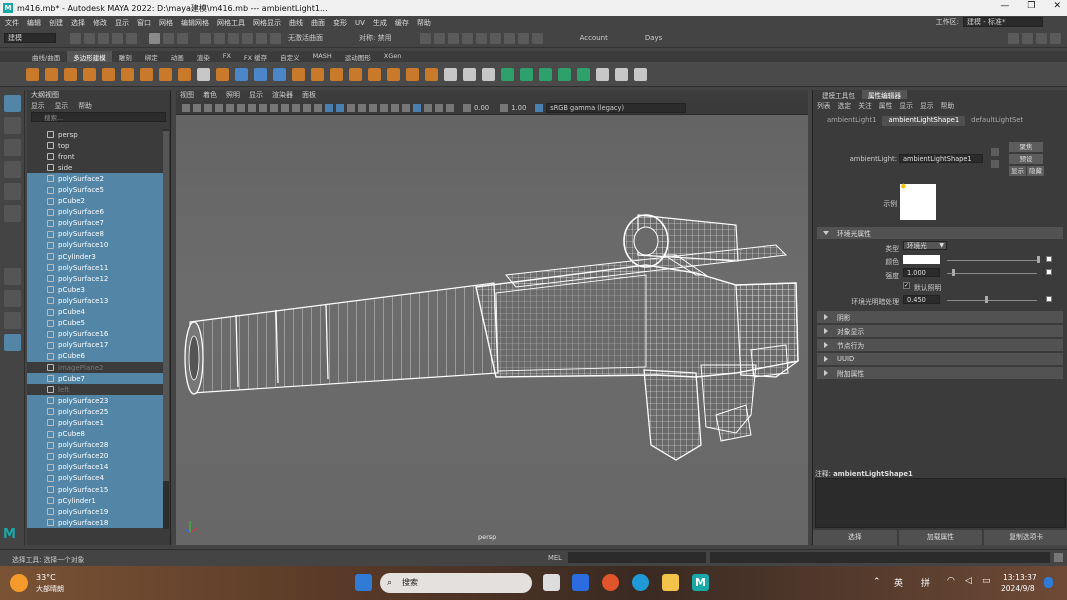 This screenshot has height=600, width=1067. Describe the element at coordinates (166, 306) in the screenshot. I see `outliner-scroll-thumb` at that location.